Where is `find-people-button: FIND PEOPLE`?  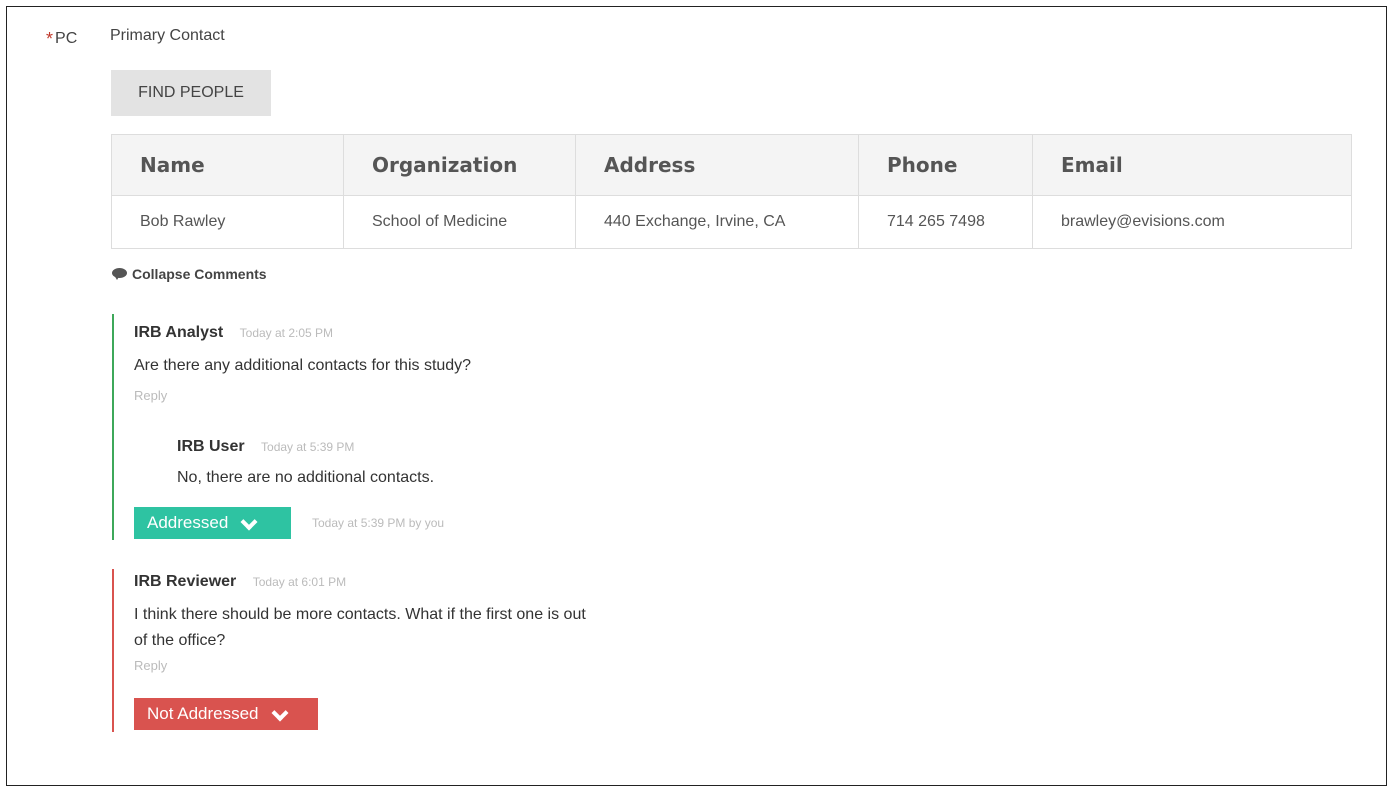 find-people-button: FIND PEOPLE is located at coordinates (191, 93).